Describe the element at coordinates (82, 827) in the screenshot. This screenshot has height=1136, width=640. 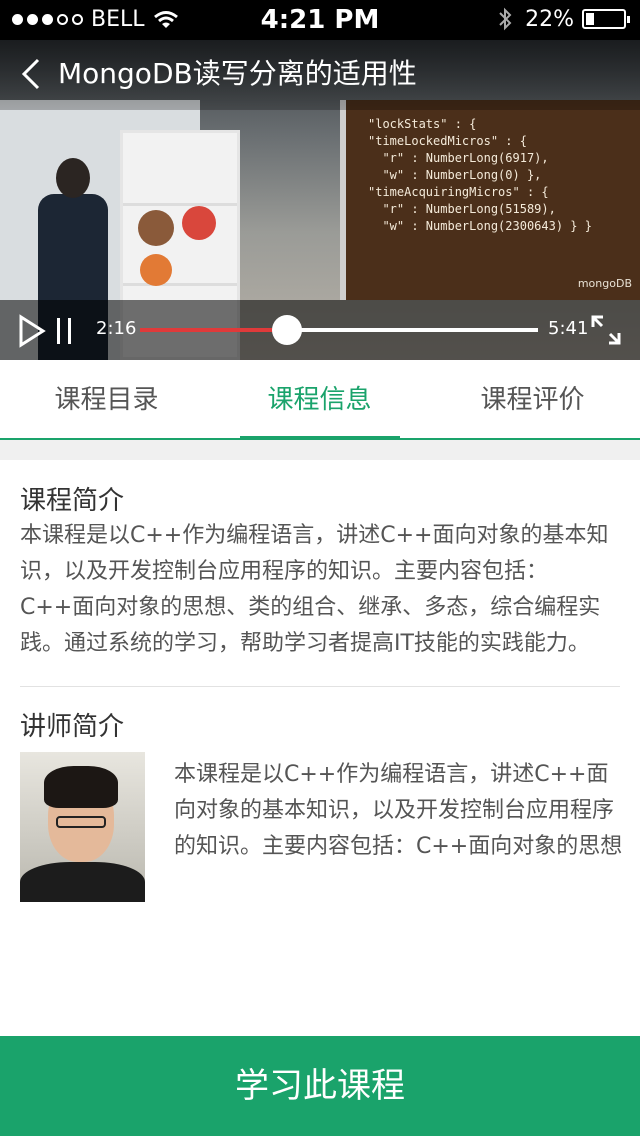
I see `teacher-avatar` at that location.